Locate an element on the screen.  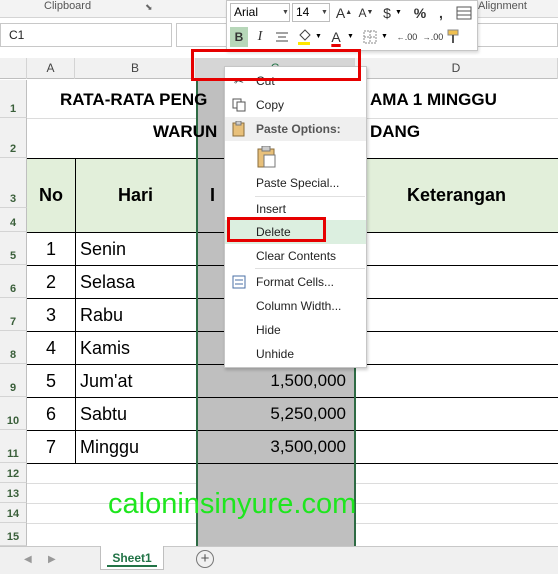
scroll-right-icon: ▶ is located at coordinates (52, 559).